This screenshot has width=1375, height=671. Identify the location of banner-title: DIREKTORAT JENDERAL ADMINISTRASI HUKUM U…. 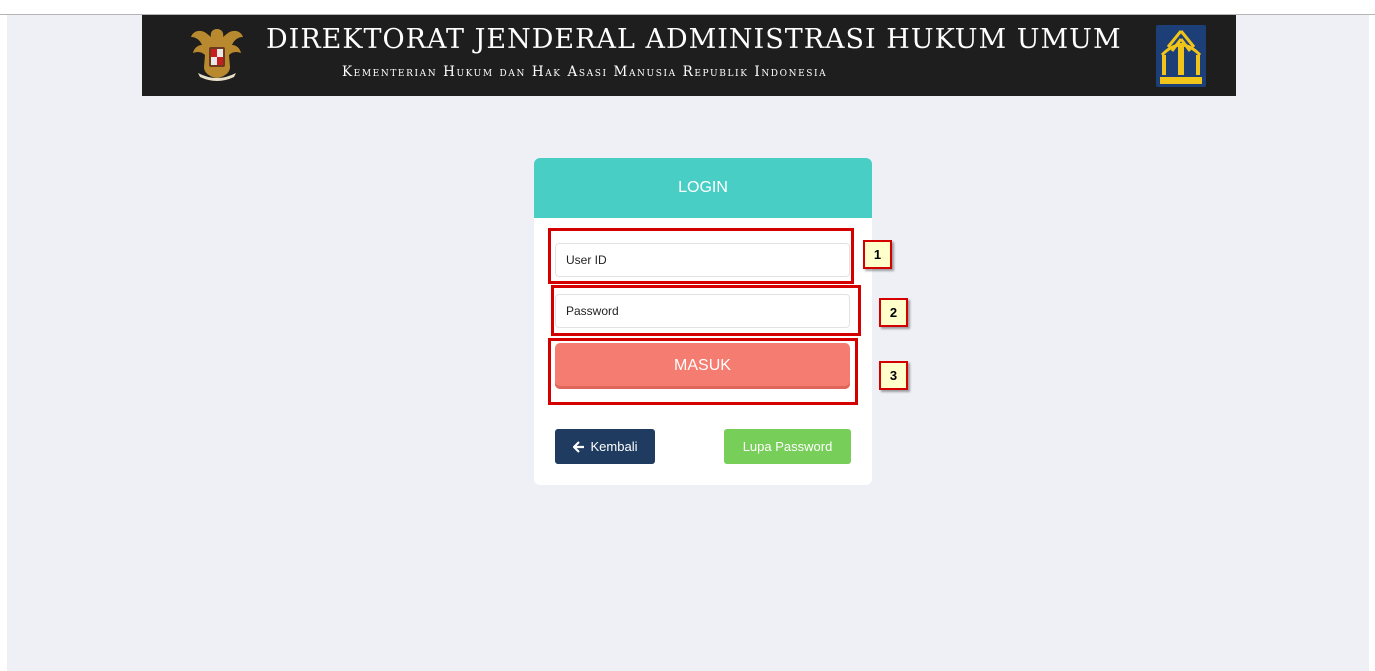
(694, 39).